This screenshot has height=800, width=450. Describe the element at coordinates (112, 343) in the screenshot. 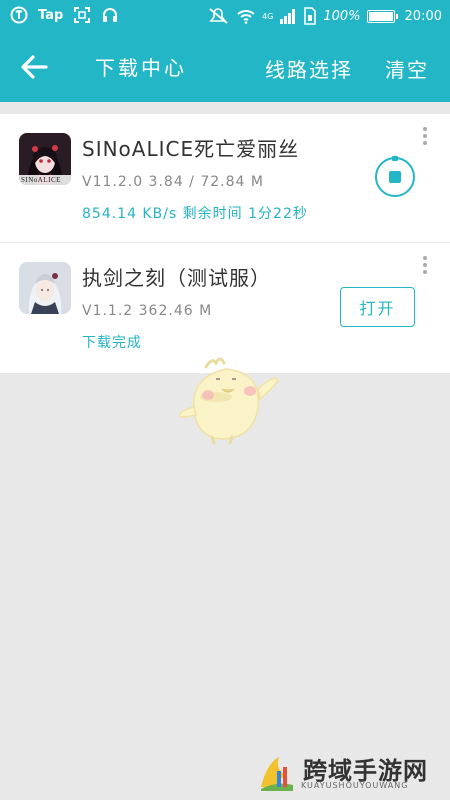

I see `download-status: 下载完成` at that location.